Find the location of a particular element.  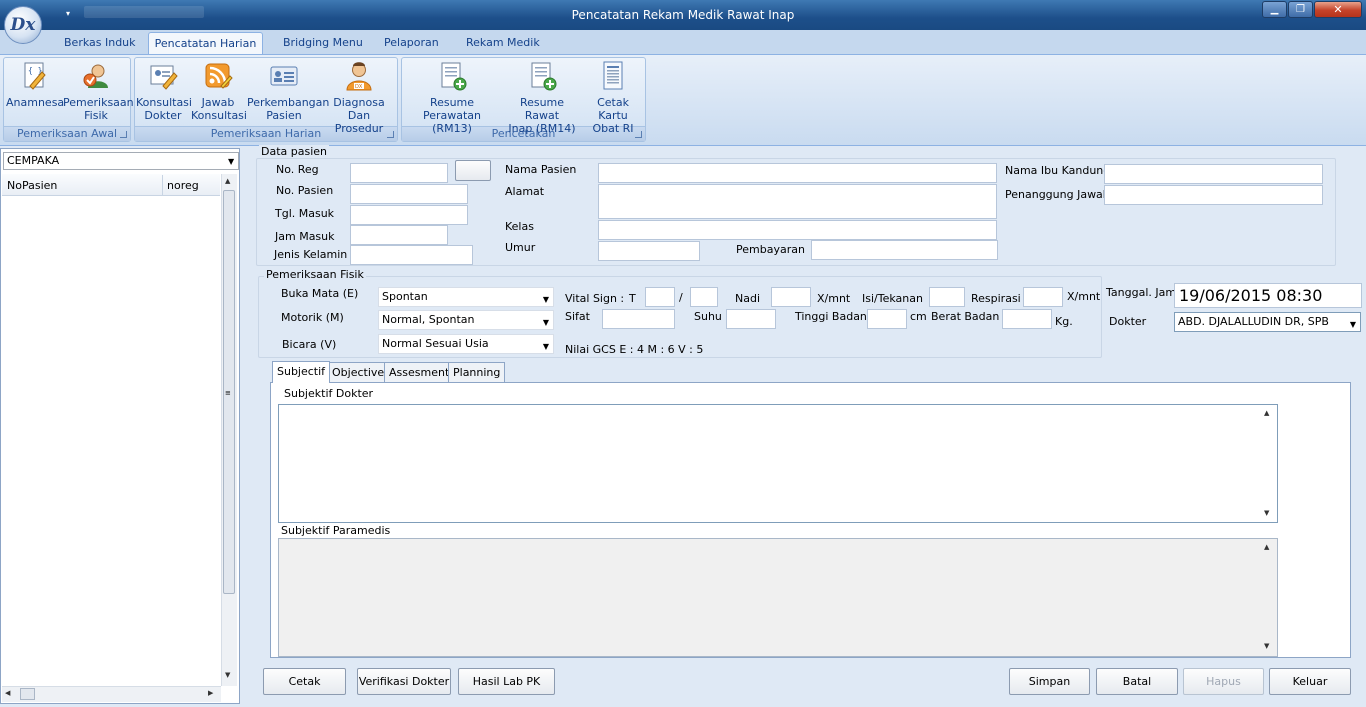

document-add-icon is located at coordinates (454, 76).